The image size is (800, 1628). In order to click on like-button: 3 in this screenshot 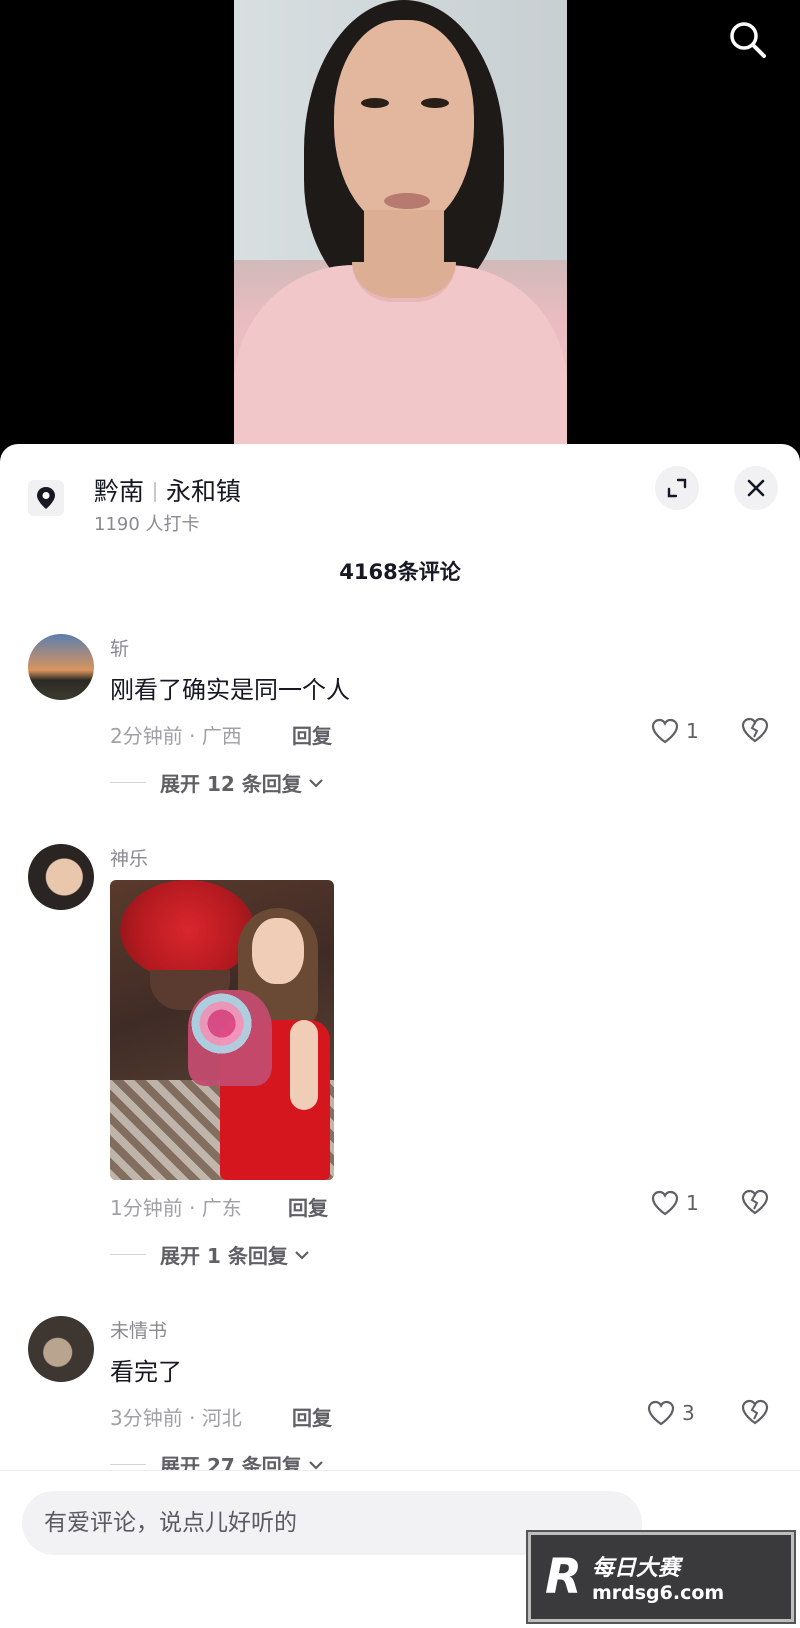, I will do `click(670, 1413)`.